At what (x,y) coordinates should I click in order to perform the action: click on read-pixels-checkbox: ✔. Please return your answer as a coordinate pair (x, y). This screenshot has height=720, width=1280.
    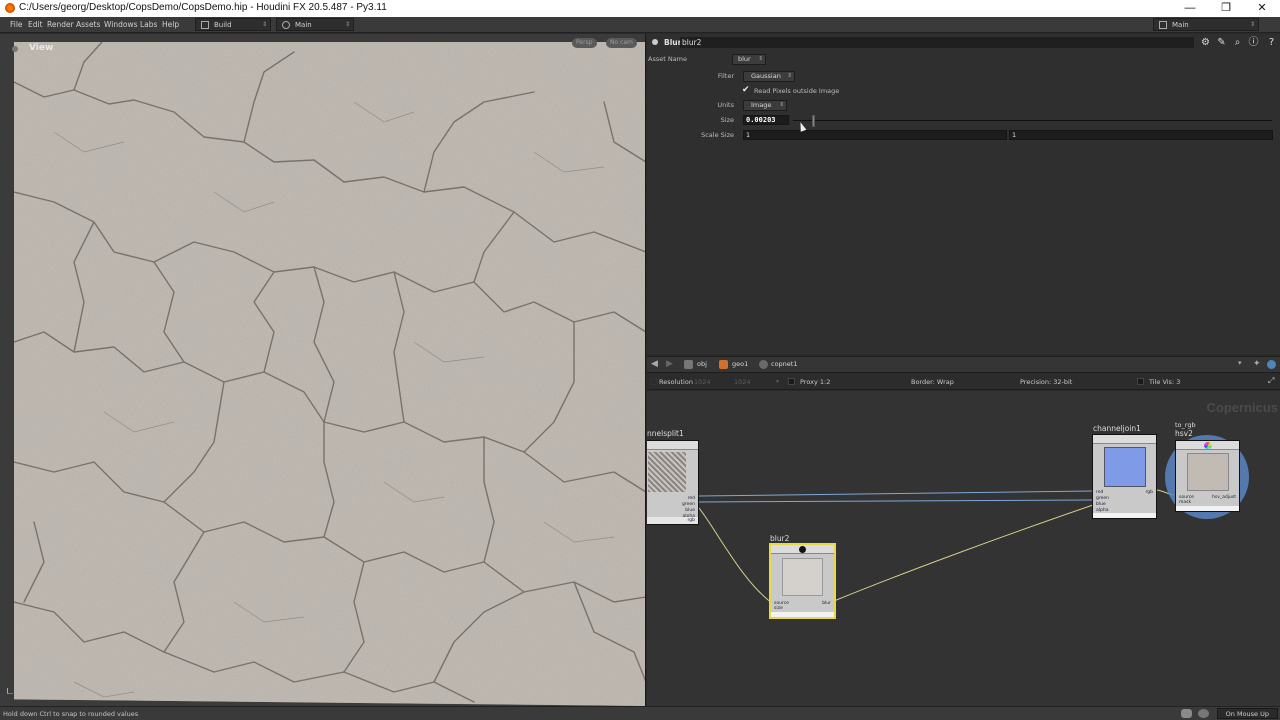
    Looking at the image, I should click on (746, 90).